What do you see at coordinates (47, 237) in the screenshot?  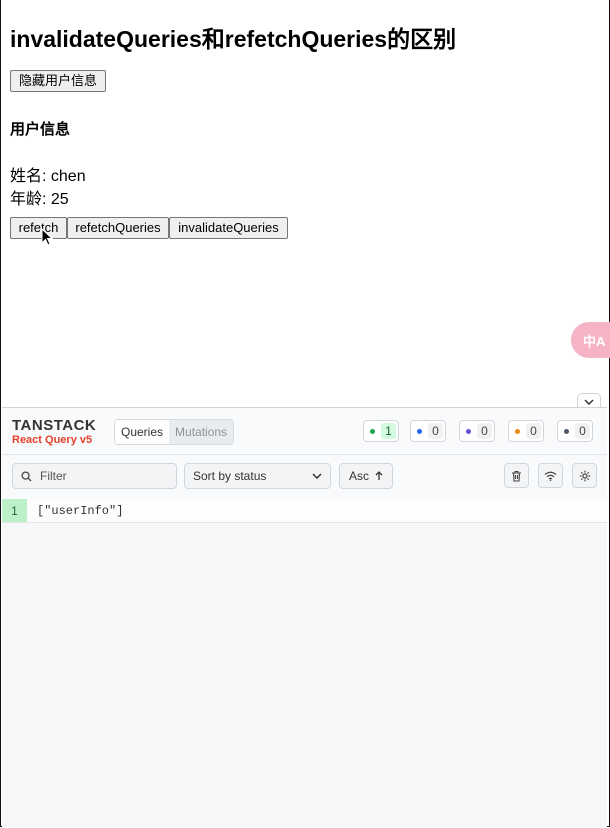 I see `mouse-cursor-icon` at bounding box center [47, 237].